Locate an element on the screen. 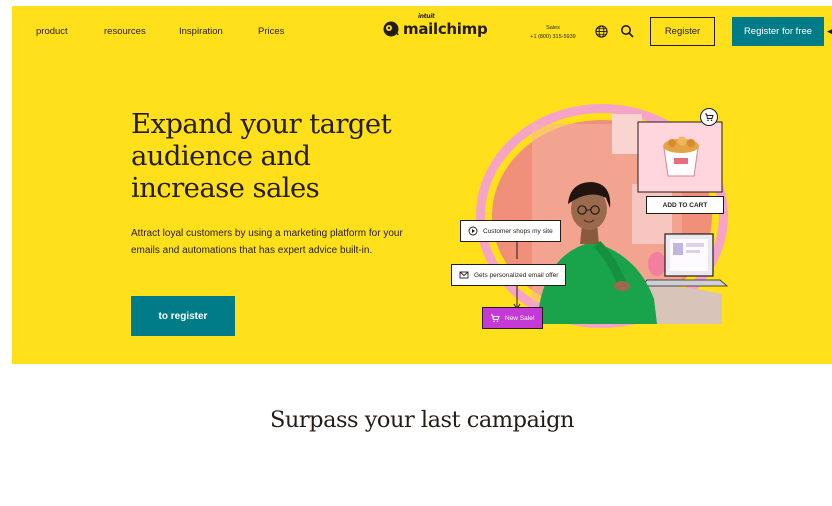  mailchimp-freddie-icon is located at coordinates (391, 29).